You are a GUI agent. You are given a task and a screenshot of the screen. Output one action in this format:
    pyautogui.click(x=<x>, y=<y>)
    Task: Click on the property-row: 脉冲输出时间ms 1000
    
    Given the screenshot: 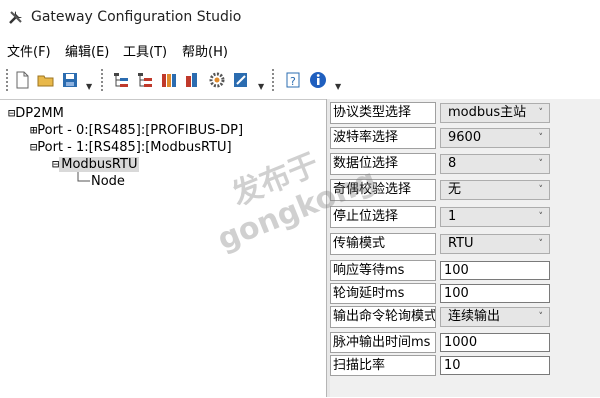 What is the action you would take?
    pyautogui.click(x=465, y=342)
    